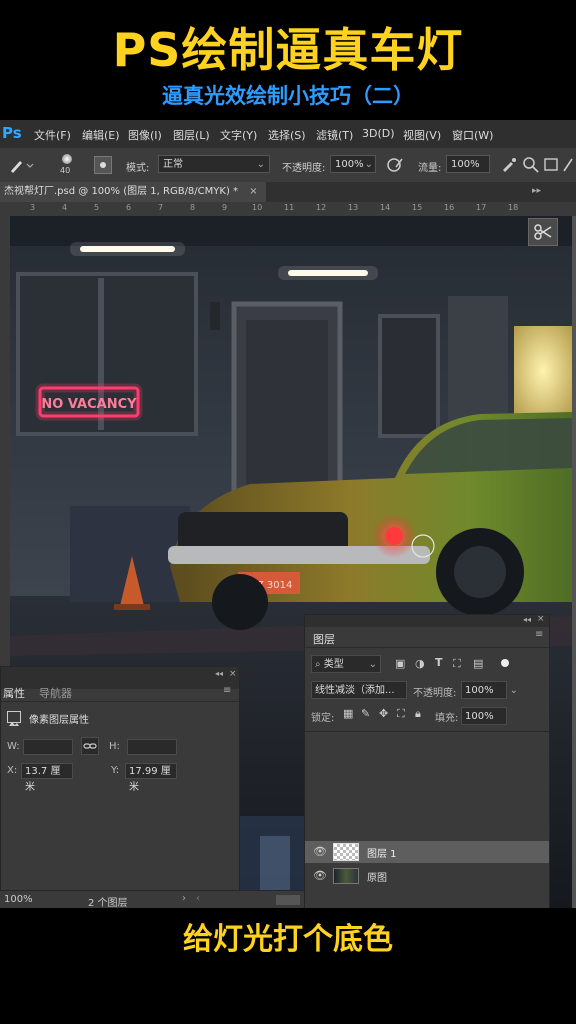 The height and width of the screenshot is (1024, 576). I want to click on x-label: X:, so click(12, 770).